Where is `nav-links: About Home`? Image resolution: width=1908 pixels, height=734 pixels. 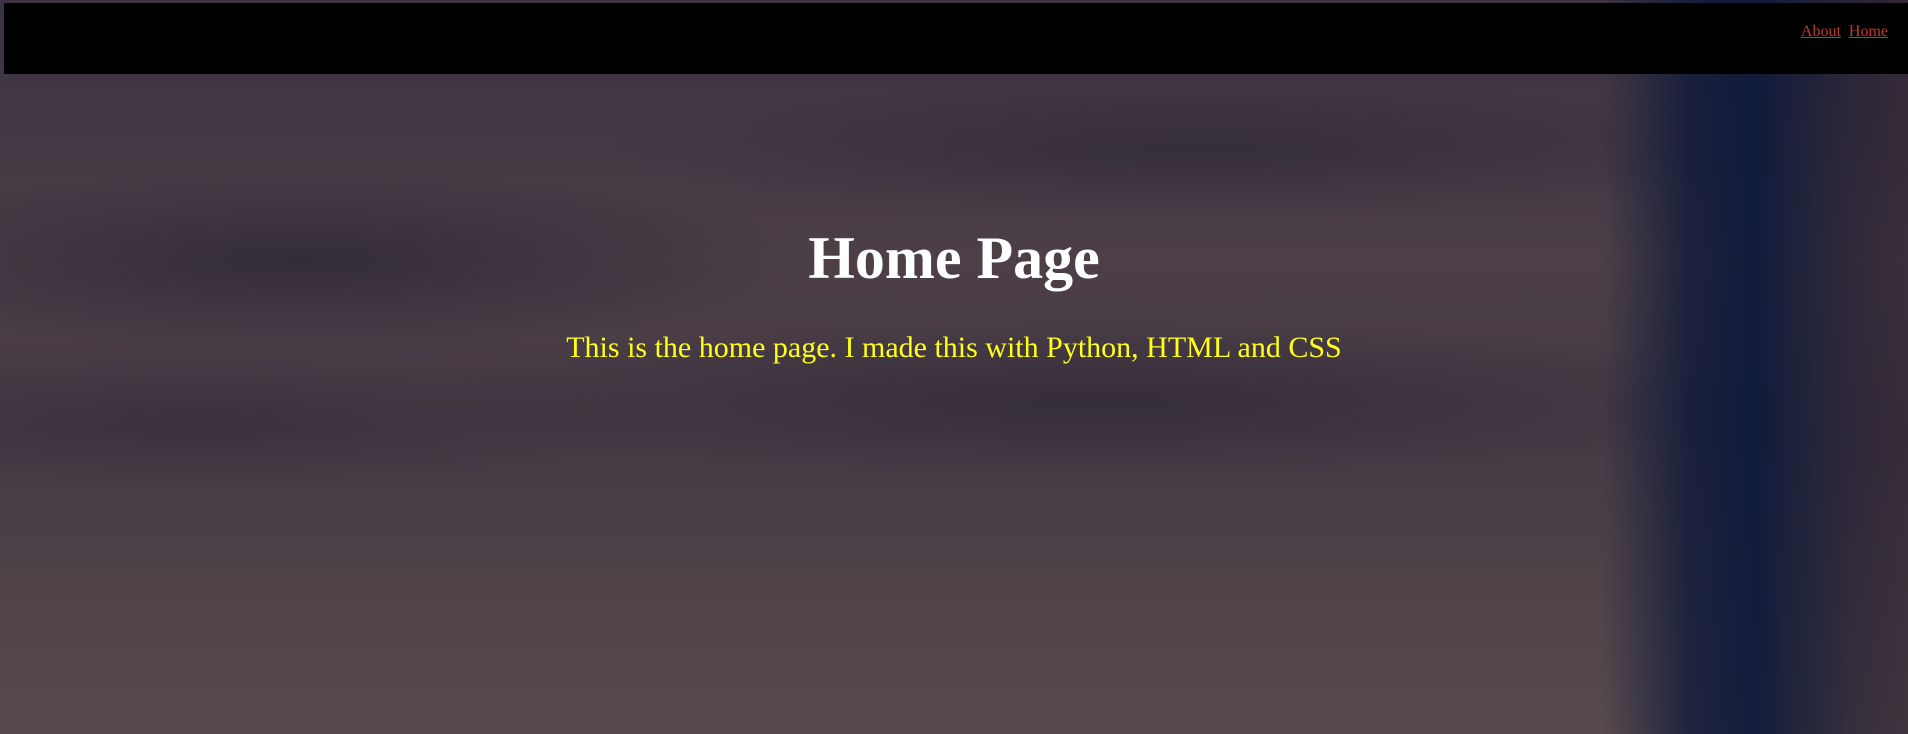 nav-links: About Home is located at coordinates (1844, 32).